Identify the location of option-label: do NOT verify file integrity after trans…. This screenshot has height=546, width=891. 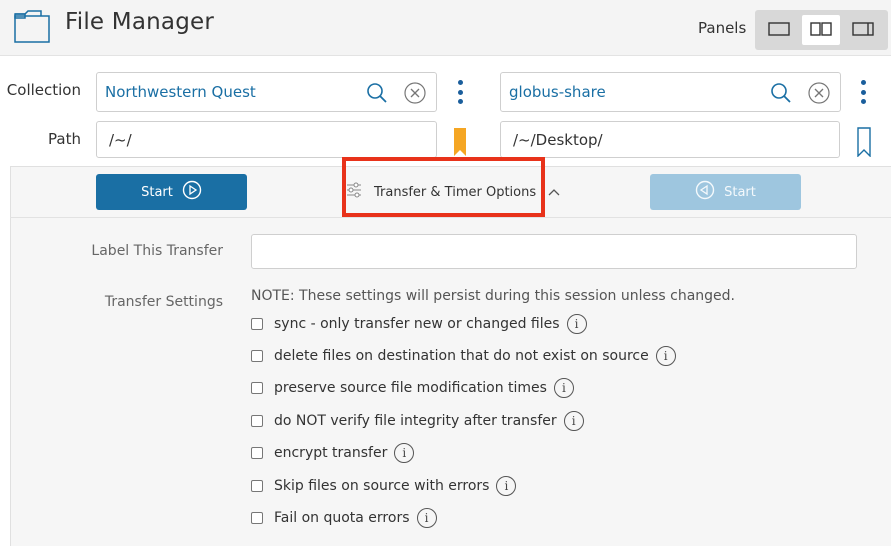
(415, 421).